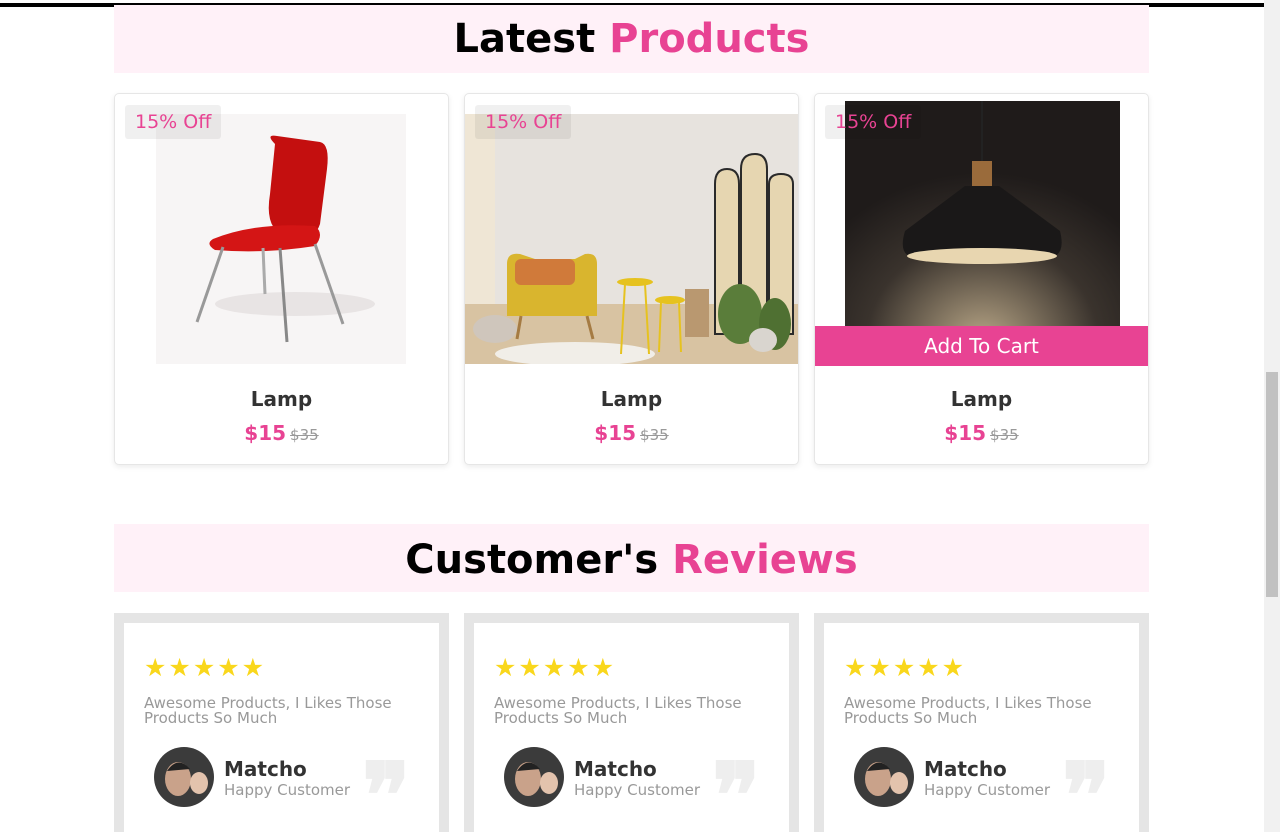 This screenshot has width=1280, height=832. I want to click on reviews-heading: Customer's Reviews, so click(631, 558).